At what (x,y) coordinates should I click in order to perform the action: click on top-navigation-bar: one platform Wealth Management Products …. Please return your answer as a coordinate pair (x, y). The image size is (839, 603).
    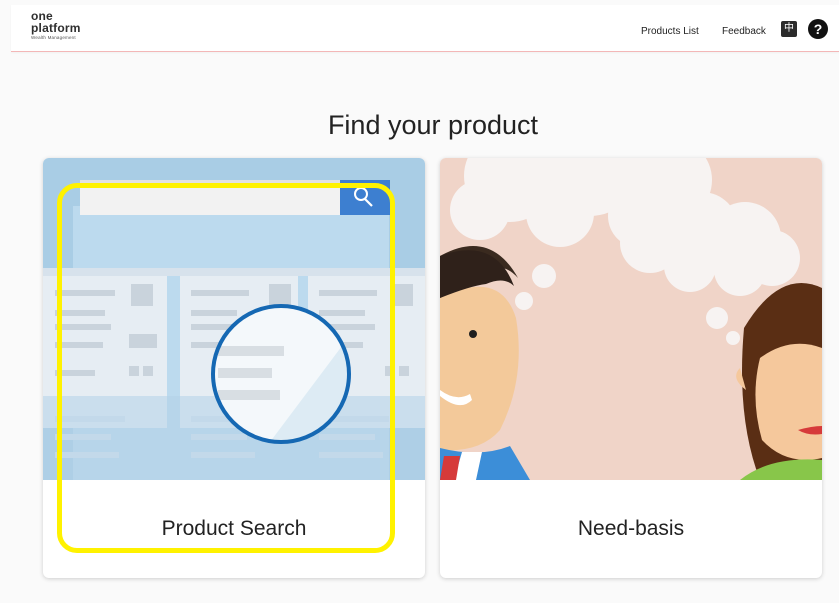
    Looking at the image, I should click on (425, 28).